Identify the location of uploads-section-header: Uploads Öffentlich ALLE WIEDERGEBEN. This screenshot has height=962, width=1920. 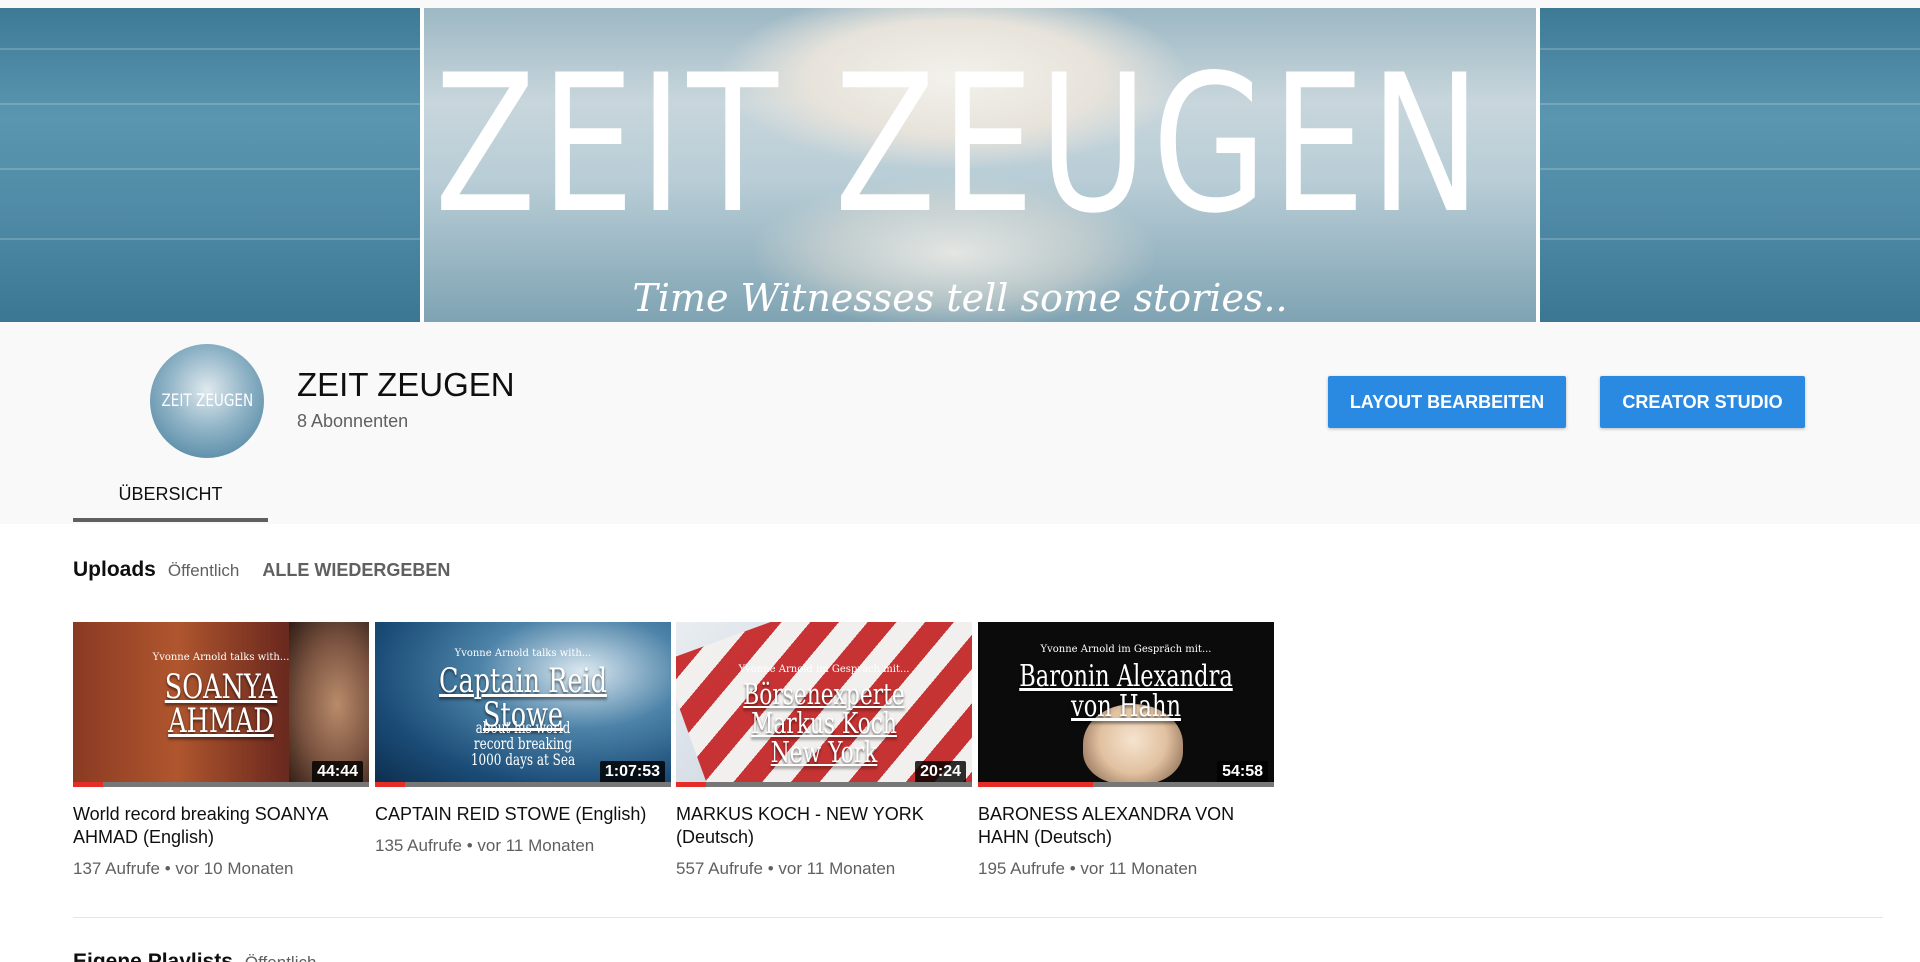
(261, 570).